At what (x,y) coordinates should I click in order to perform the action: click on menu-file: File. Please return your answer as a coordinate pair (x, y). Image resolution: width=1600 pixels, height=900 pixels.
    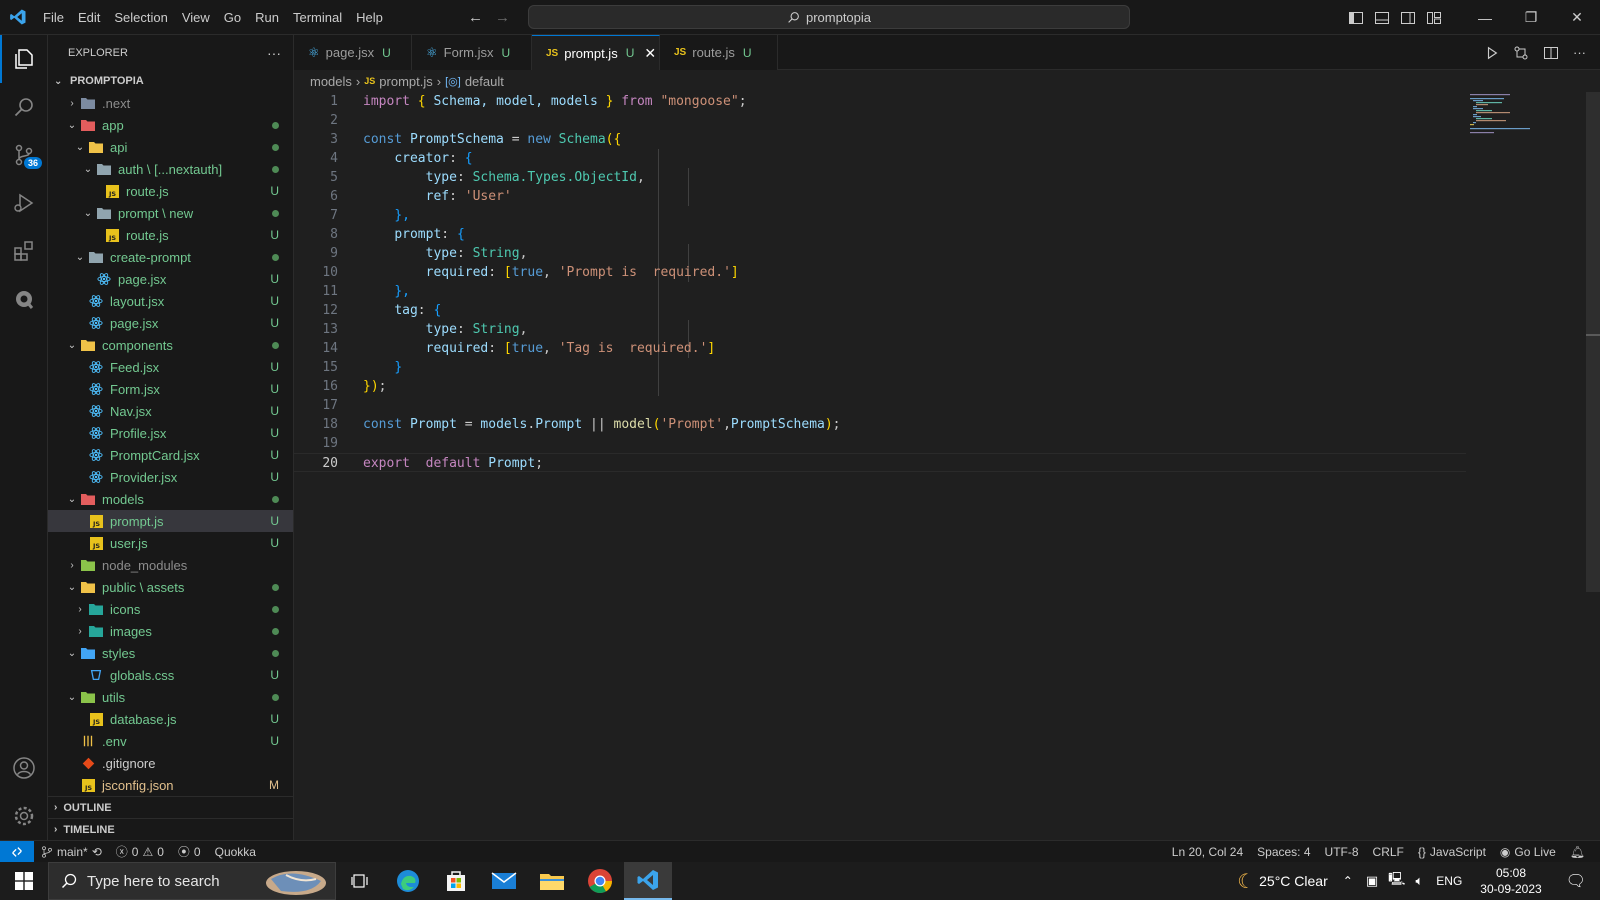
    Looking at the image, I should click on (53, 17).